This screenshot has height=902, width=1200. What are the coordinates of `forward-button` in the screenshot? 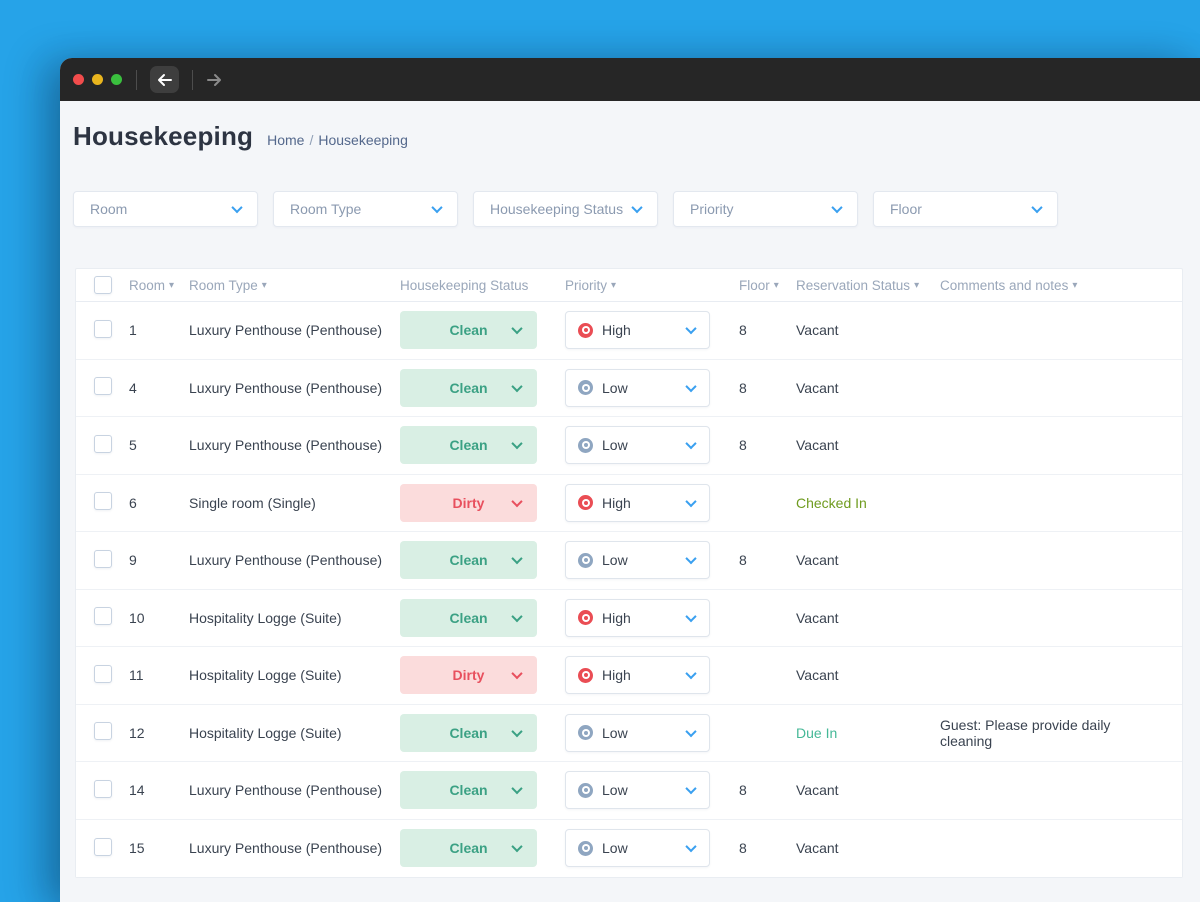 It's located at (214, 80).